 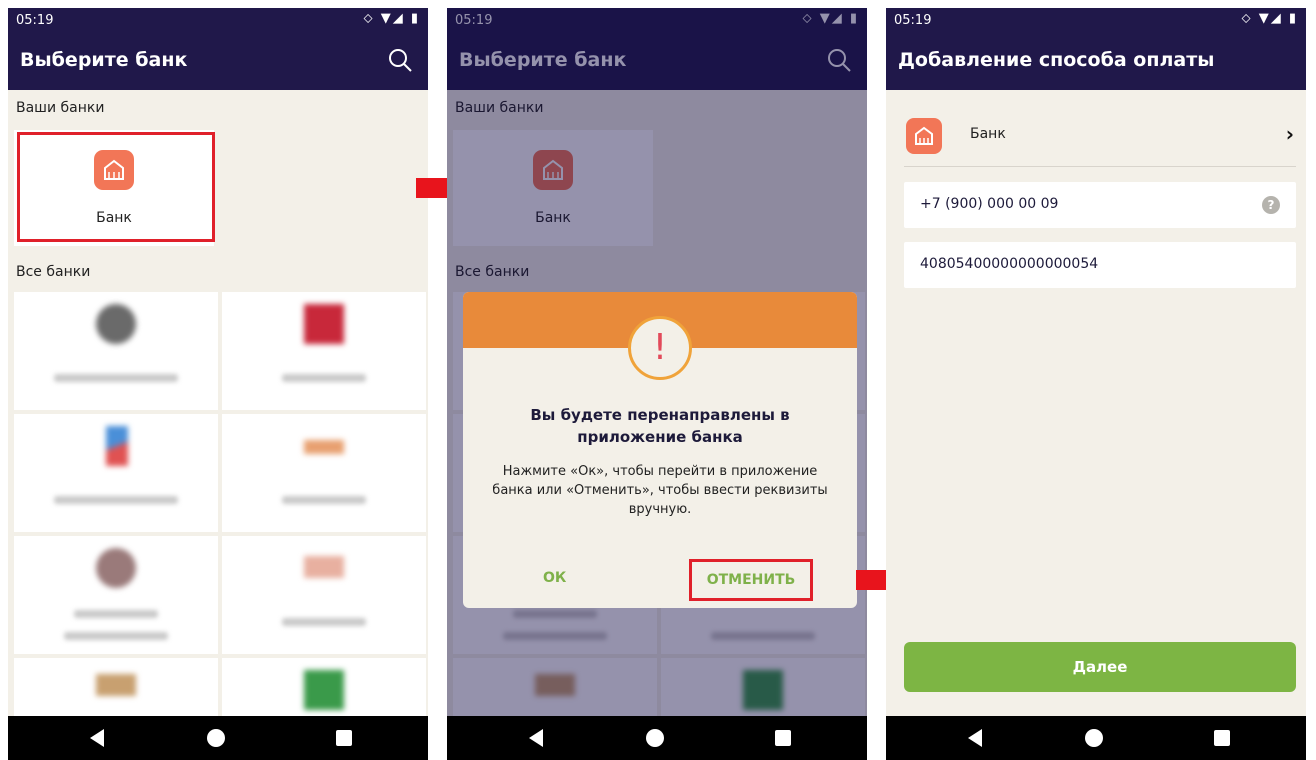 What do you see at coordinates (751, 580) in the screenshot?
I see `cancel-button: ОТМЕНИТЬ` at bounding box center [751, 580].